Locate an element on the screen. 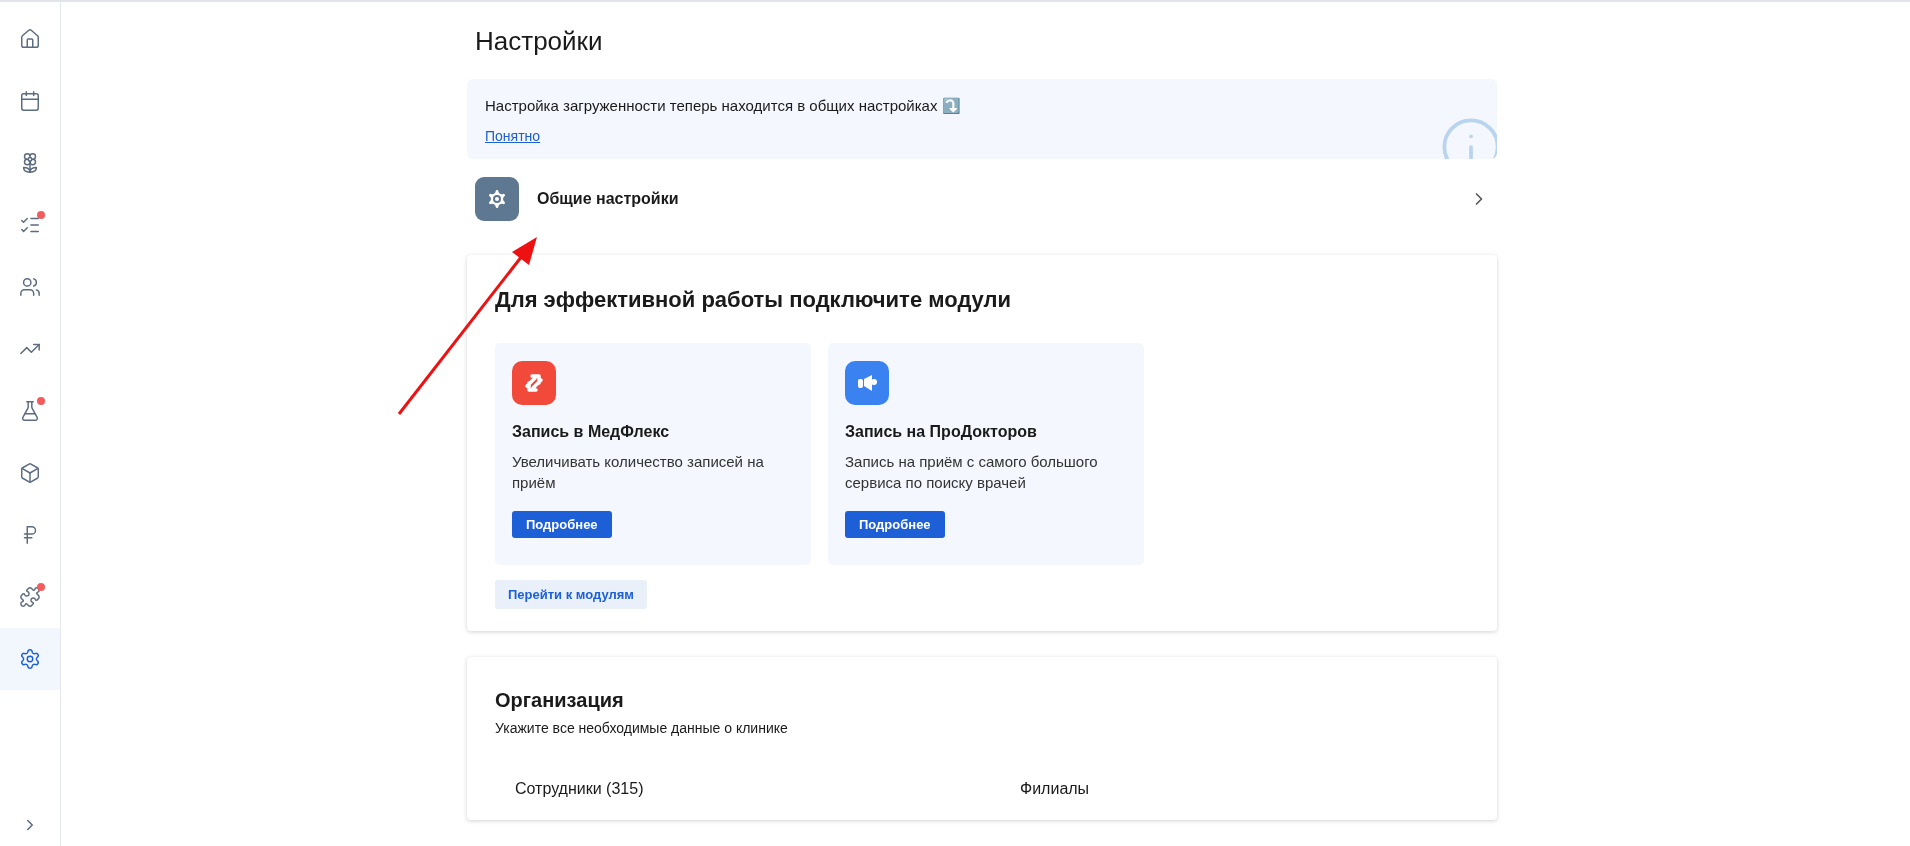 This screenshot has width=1910, height=846. page-title: Настройки is located at coordinates (539, 41).